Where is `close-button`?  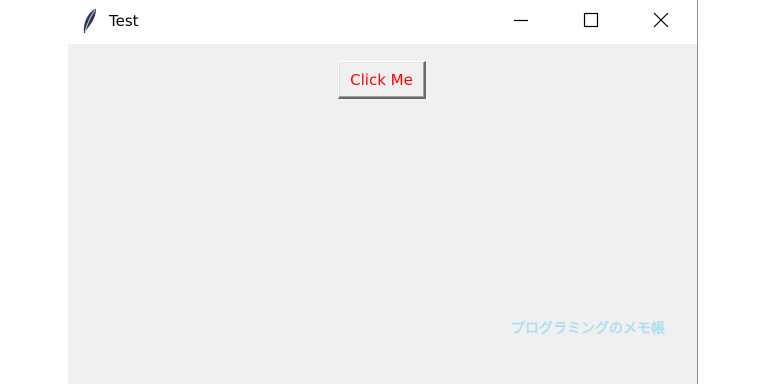 close-button is located at coordinates (661, 22).